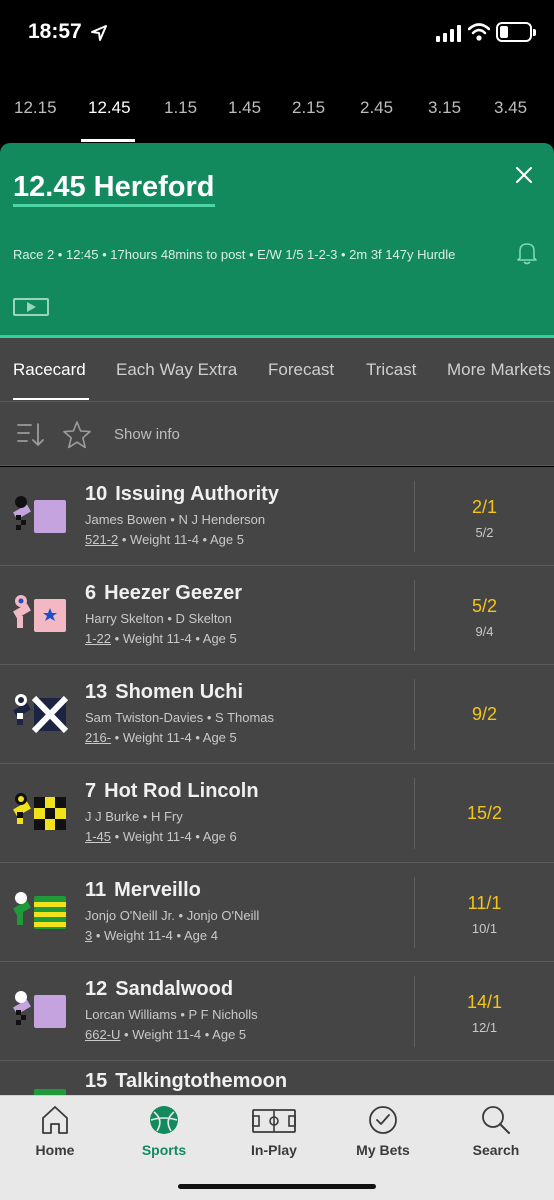 Image resolution: width=554 pixels, height=1200 pixels. Describe the element at coordinates (55, 31) in the screenshot. I see `status-time: 18:57` at that location.